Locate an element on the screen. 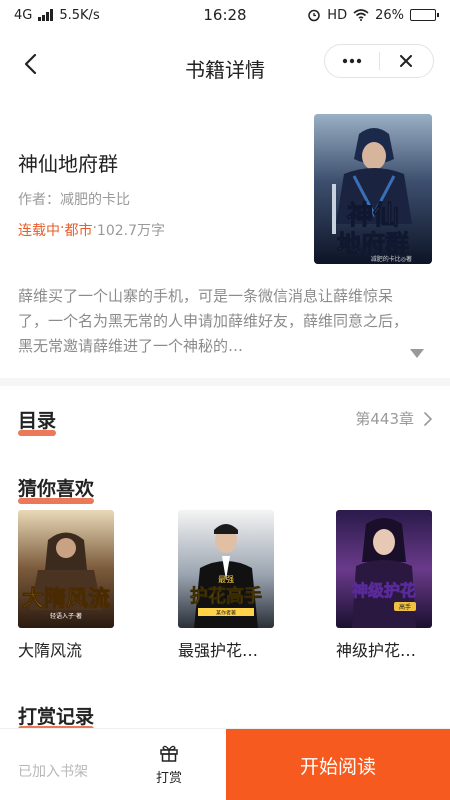 The width and height of the screenshot is (450, 800). signal-icon is located at coordinates (46, 15).